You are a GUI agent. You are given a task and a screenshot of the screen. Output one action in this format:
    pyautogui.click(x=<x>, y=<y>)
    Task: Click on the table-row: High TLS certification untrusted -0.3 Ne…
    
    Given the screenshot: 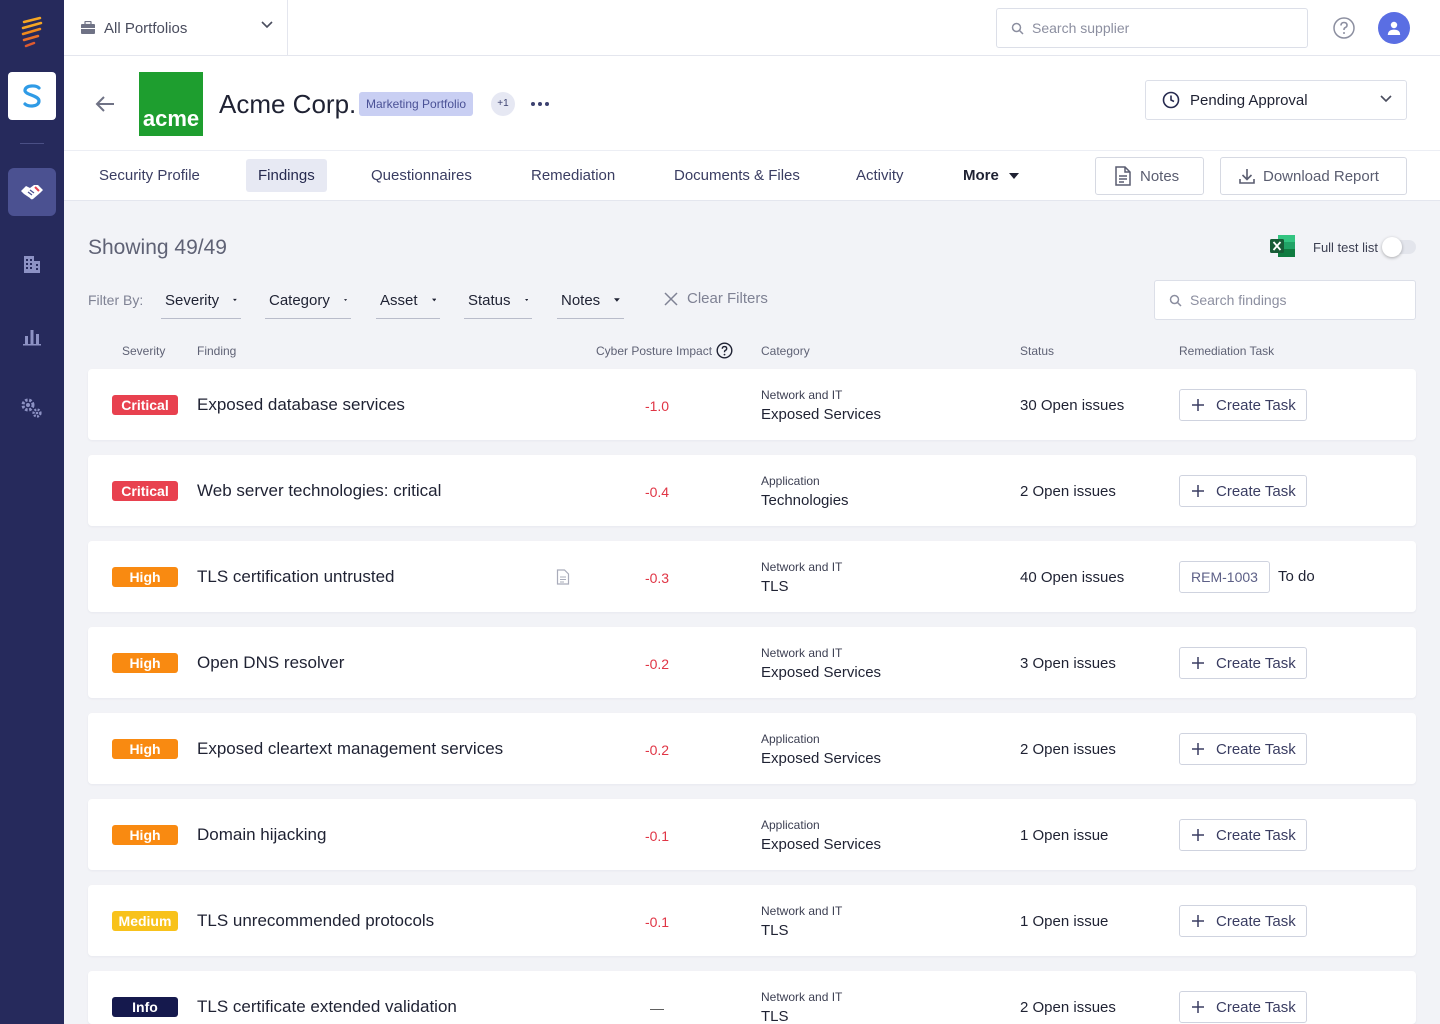 What is the action you would take?
    pyautogui.click(x=752, y=576)
    